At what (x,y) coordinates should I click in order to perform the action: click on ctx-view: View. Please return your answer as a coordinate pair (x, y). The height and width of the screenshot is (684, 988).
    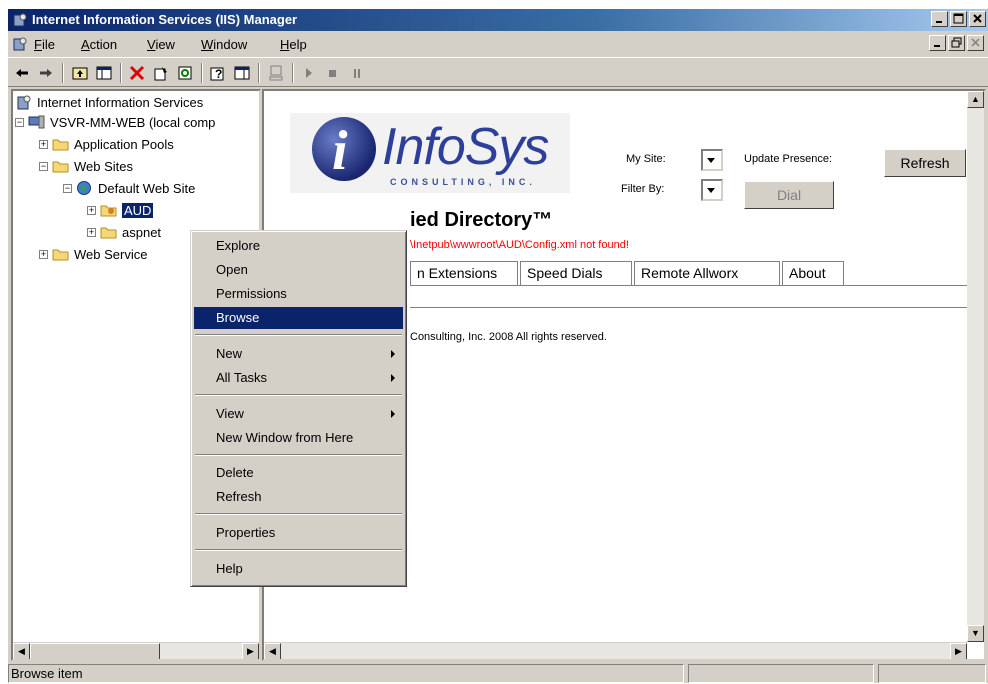
    Looking at the image, I should click on (298, 414).